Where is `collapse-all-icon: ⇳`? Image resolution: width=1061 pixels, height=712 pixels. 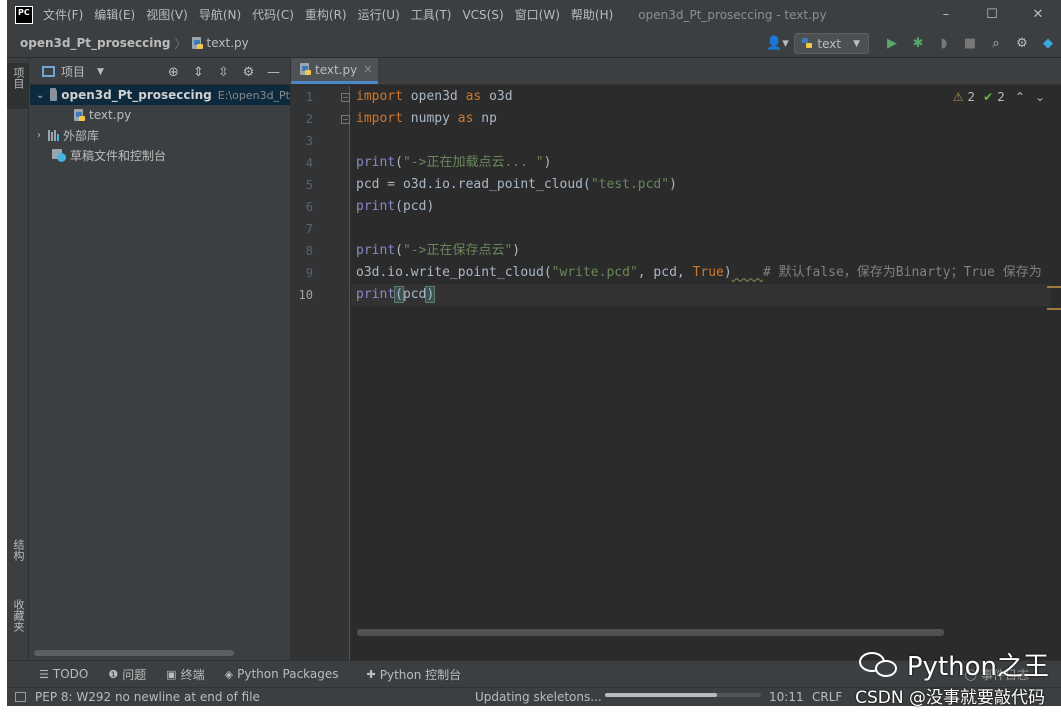
collapse-all-icon: ⇳ is located at coordinates (223, 72).